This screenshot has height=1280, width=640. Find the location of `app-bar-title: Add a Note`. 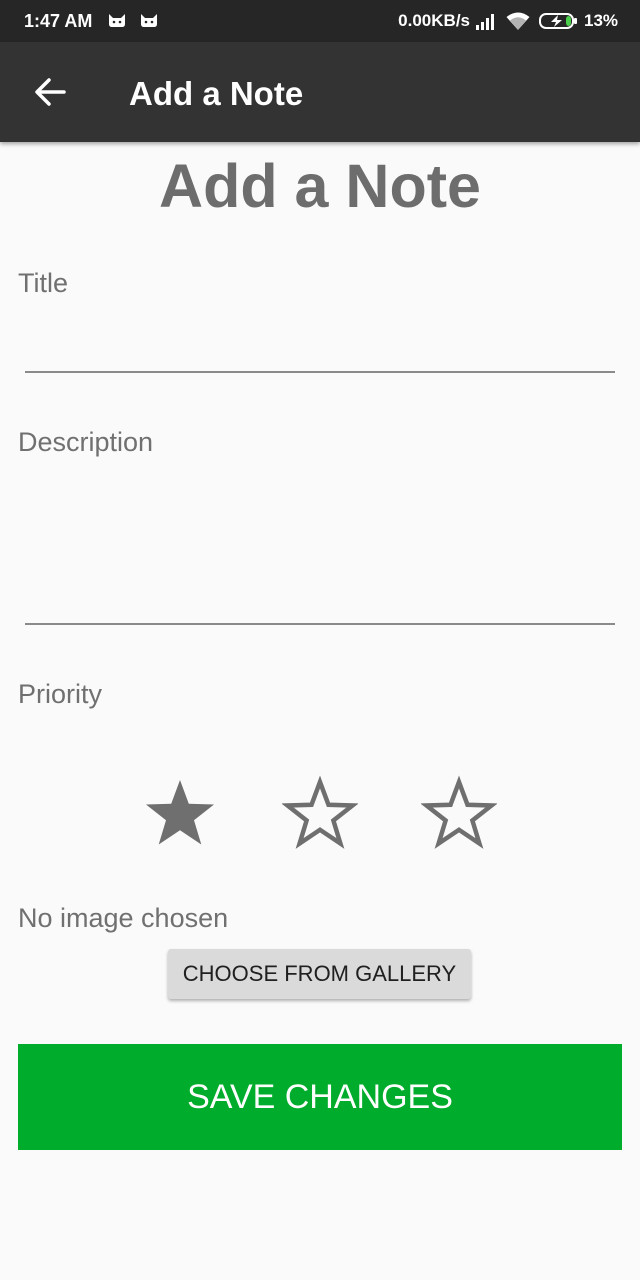

app-bar-title: Add a Note is located at coordinates (216, 93).